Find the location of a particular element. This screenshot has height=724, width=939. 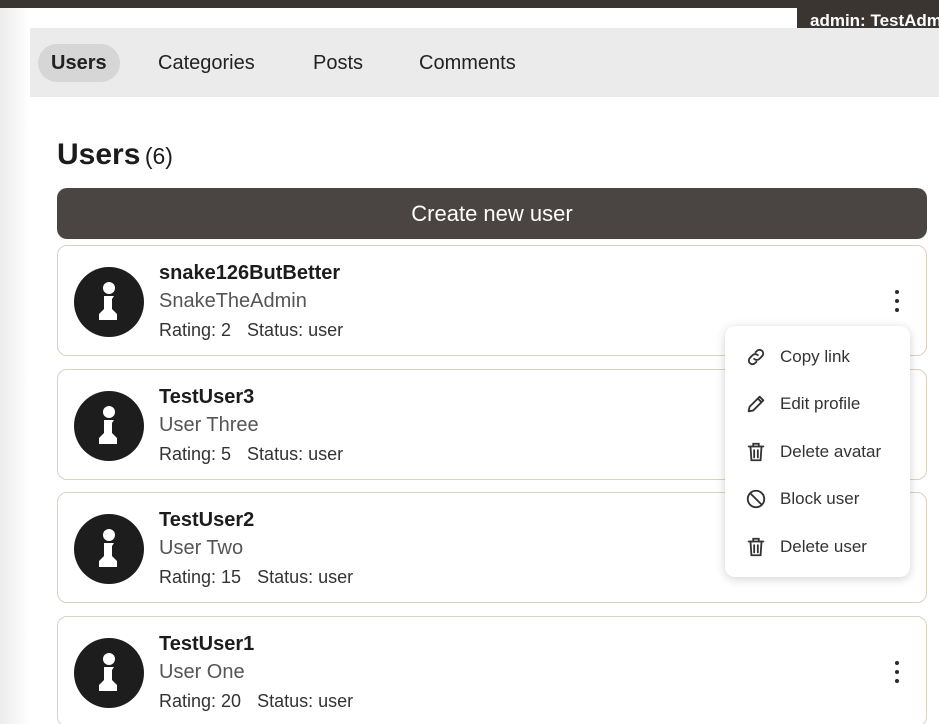

username: snake126ButBetter is located at coordinates (249, 273).